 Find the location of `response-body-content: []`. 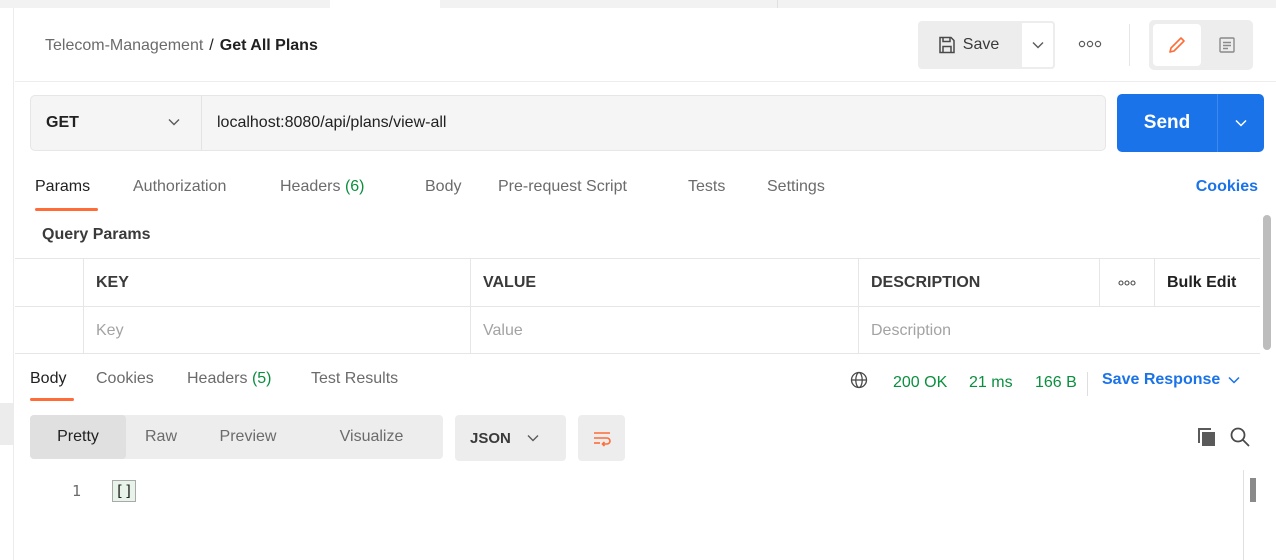

response-body-content: [] is located at coordinates (124, 491).